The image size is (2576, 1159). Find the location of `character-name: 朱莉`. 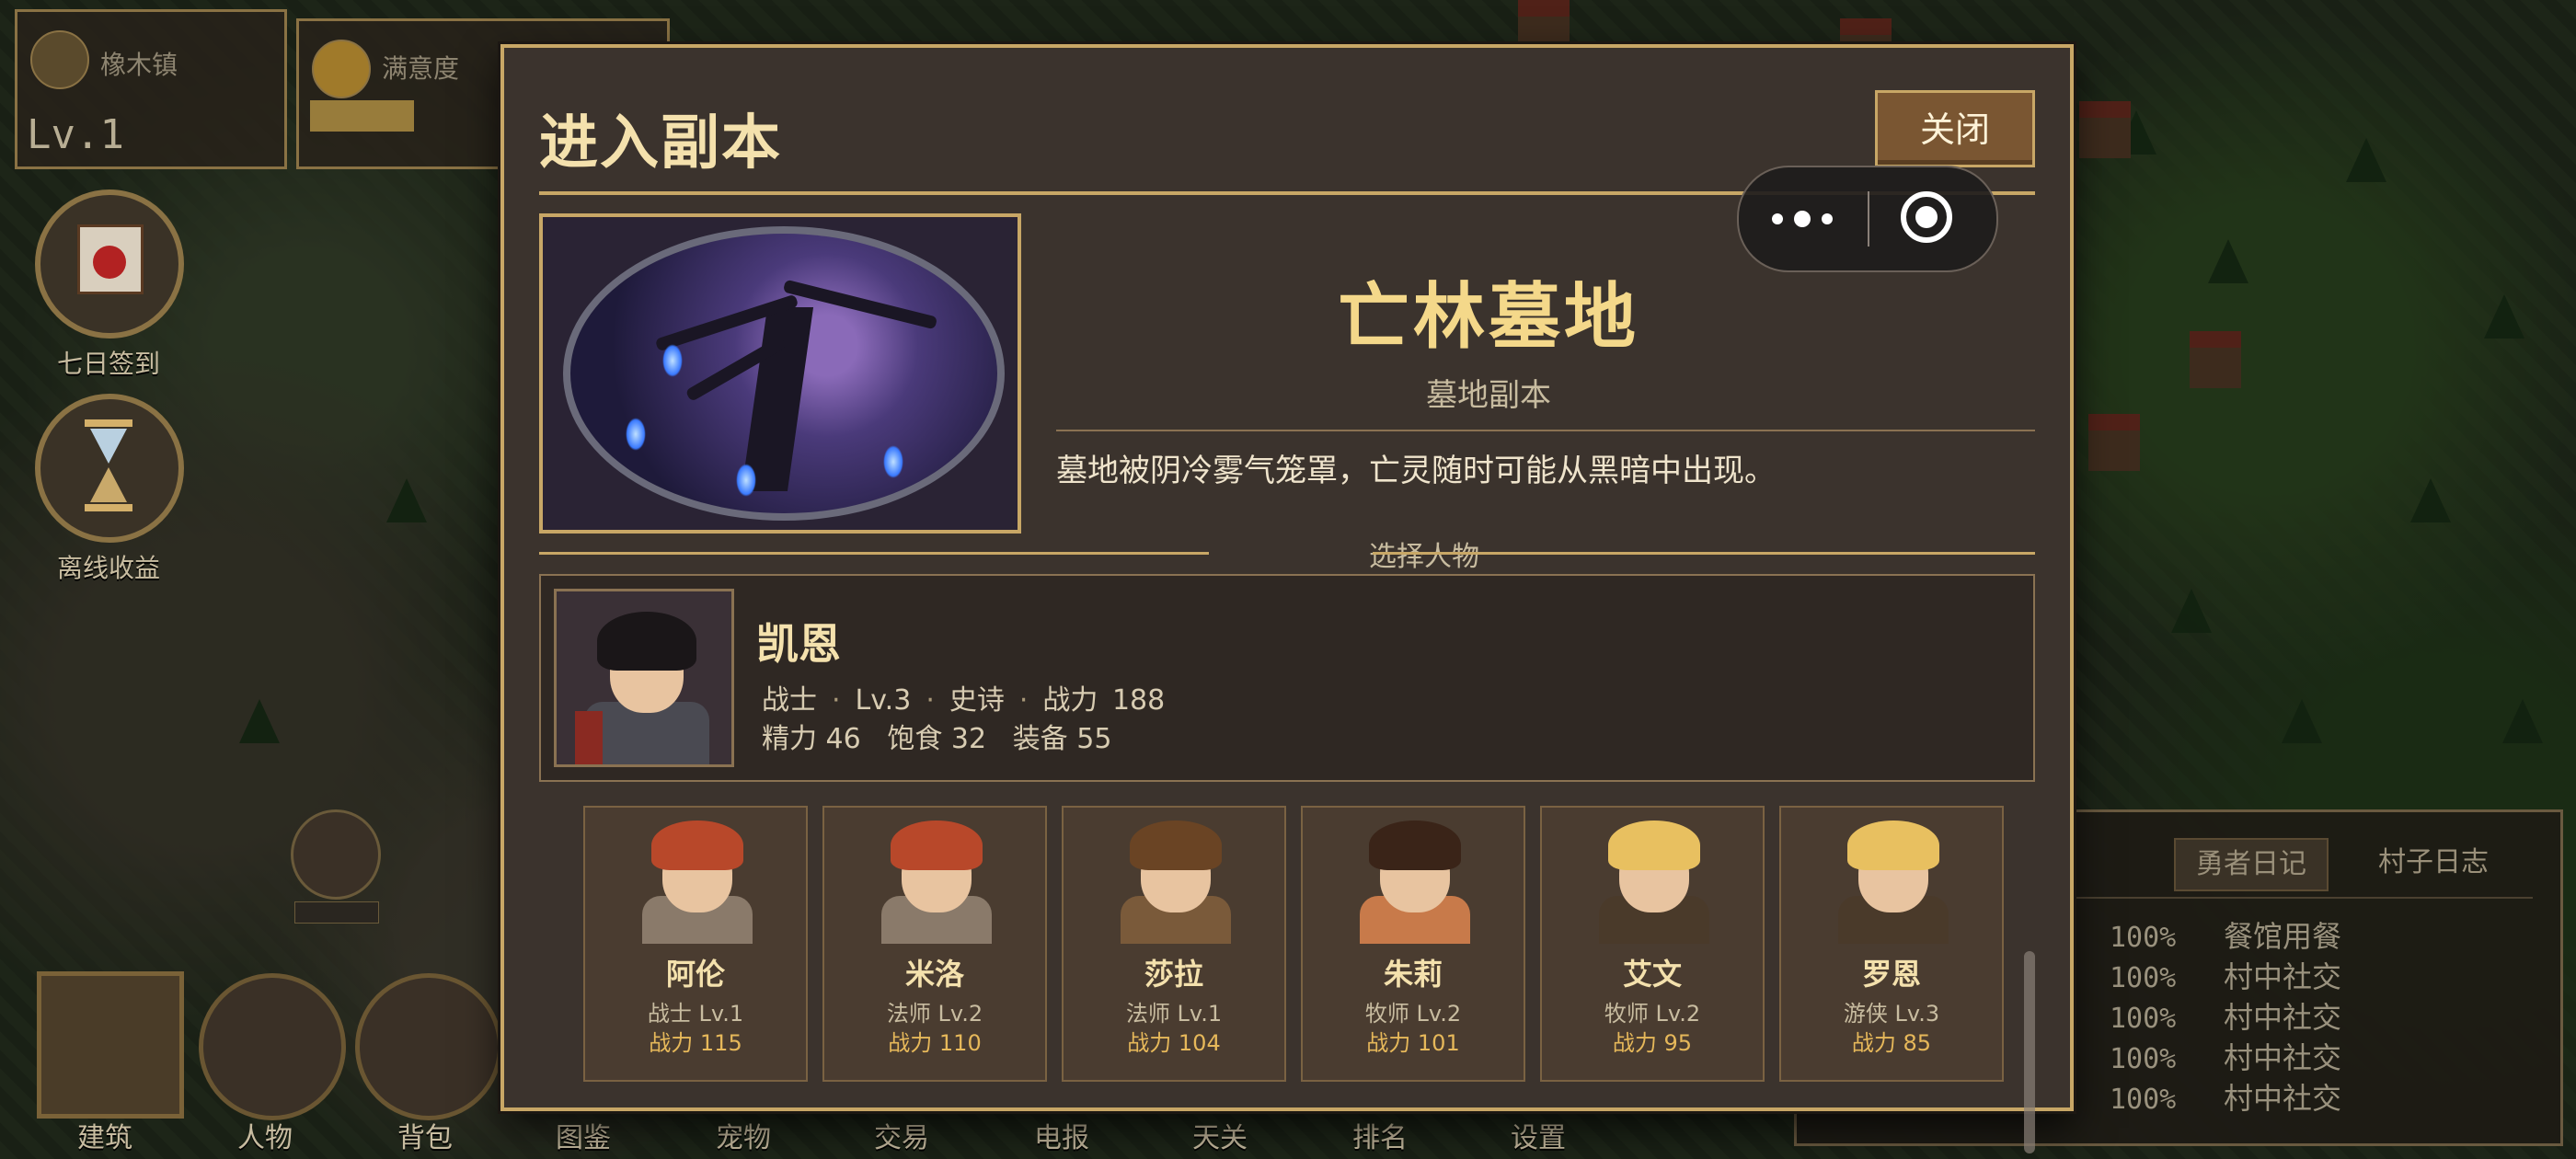

character-name: 朱莉 is located at coordinates (1413, 974).